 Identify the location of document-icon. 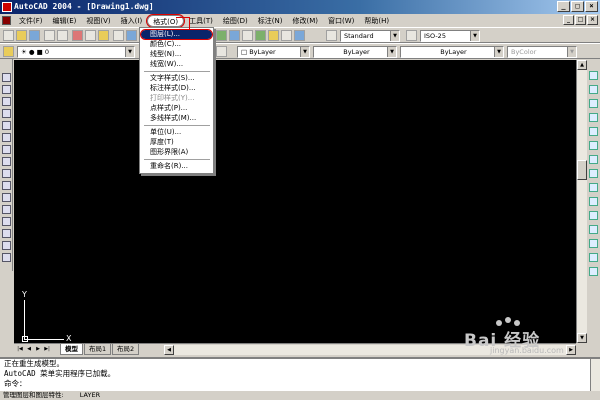
(6, 20).